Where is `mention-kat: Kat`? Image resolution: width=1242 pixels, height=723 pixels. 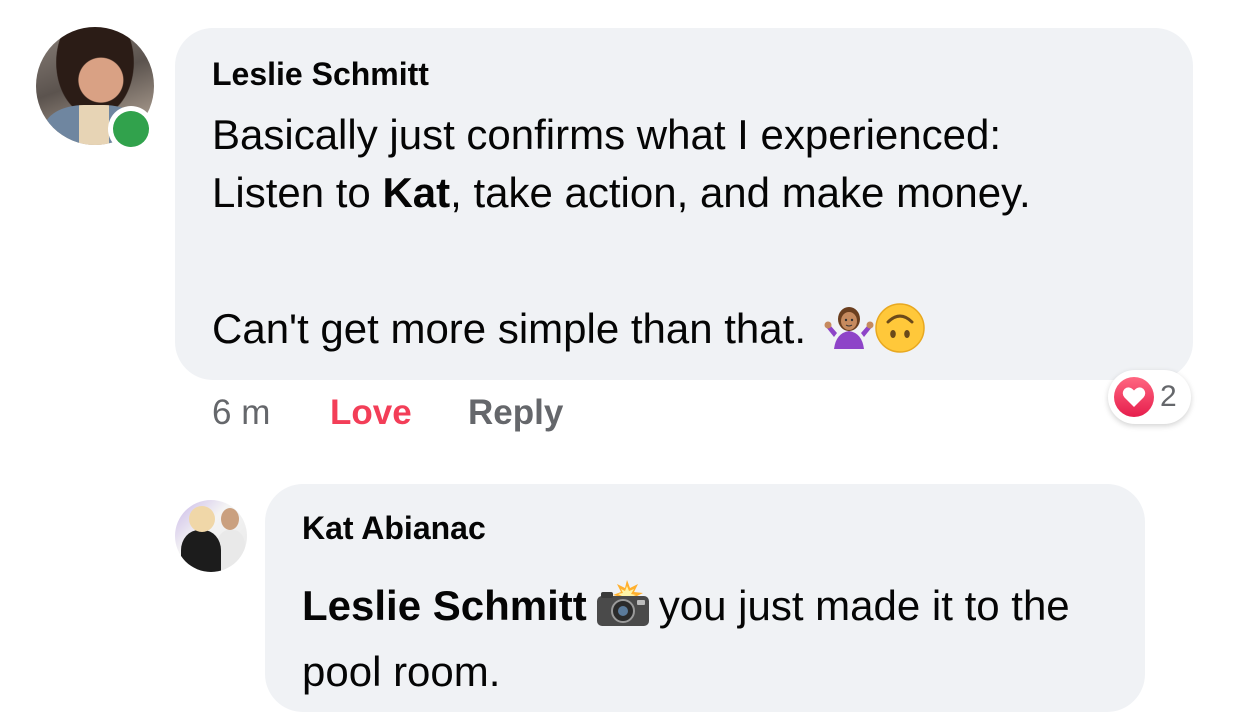 mention-kat: Kat is located at coordinates (416, 192).